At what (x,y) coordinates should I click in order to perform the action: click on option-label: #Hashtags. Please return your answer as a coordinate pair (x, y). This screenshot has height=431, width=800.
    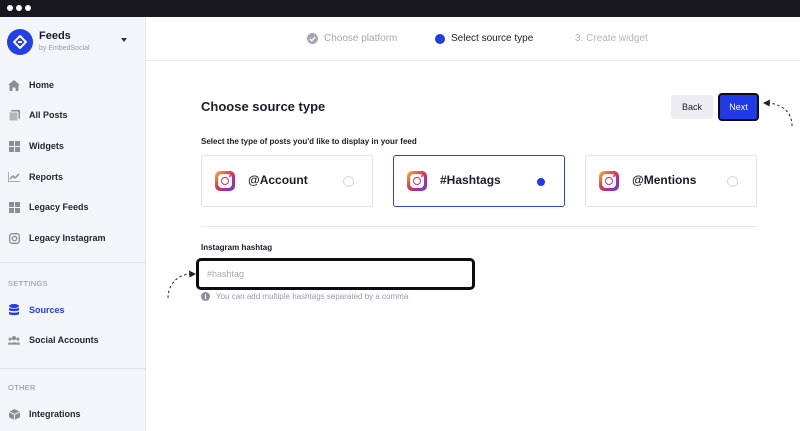
    Looking at the image, I should click on (470, 180).